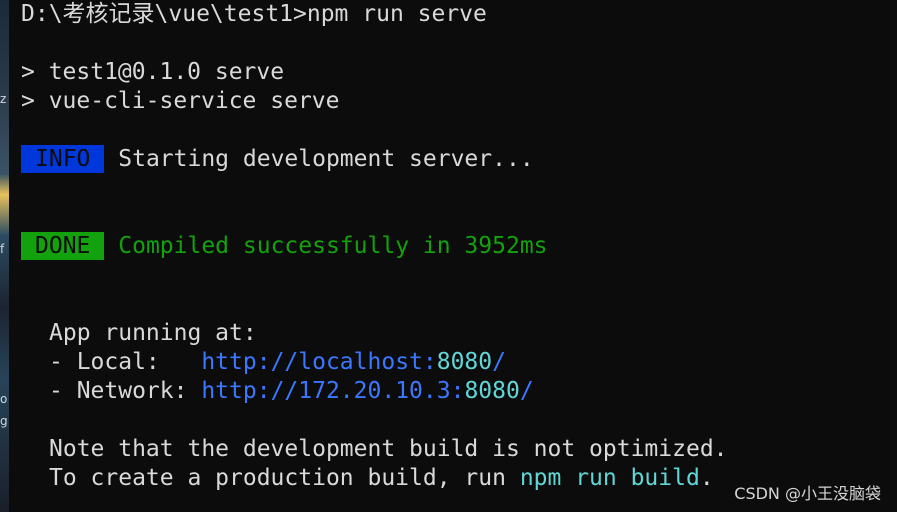 The width and height of the screenshot is (897, 512). What do you see at coordinates (180, 101) in the screenshot?
I see `script-line: > vue-cli-service serve` at bounding box center [180, 101].